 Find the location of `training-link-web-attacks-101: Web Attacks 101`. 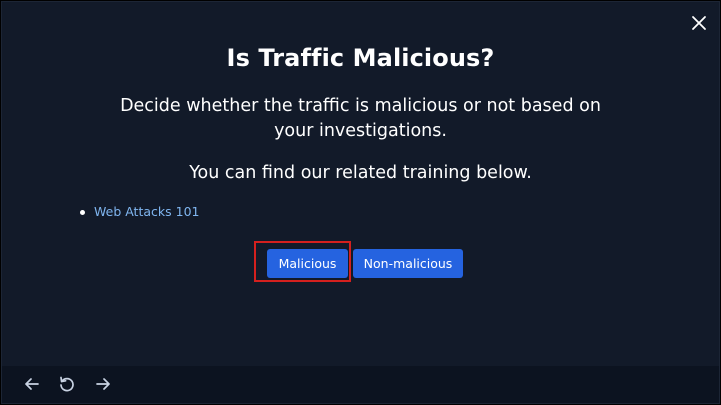

training-link-web-attacks-101: Web Attacks 101 is located at coordinates (146, 211).